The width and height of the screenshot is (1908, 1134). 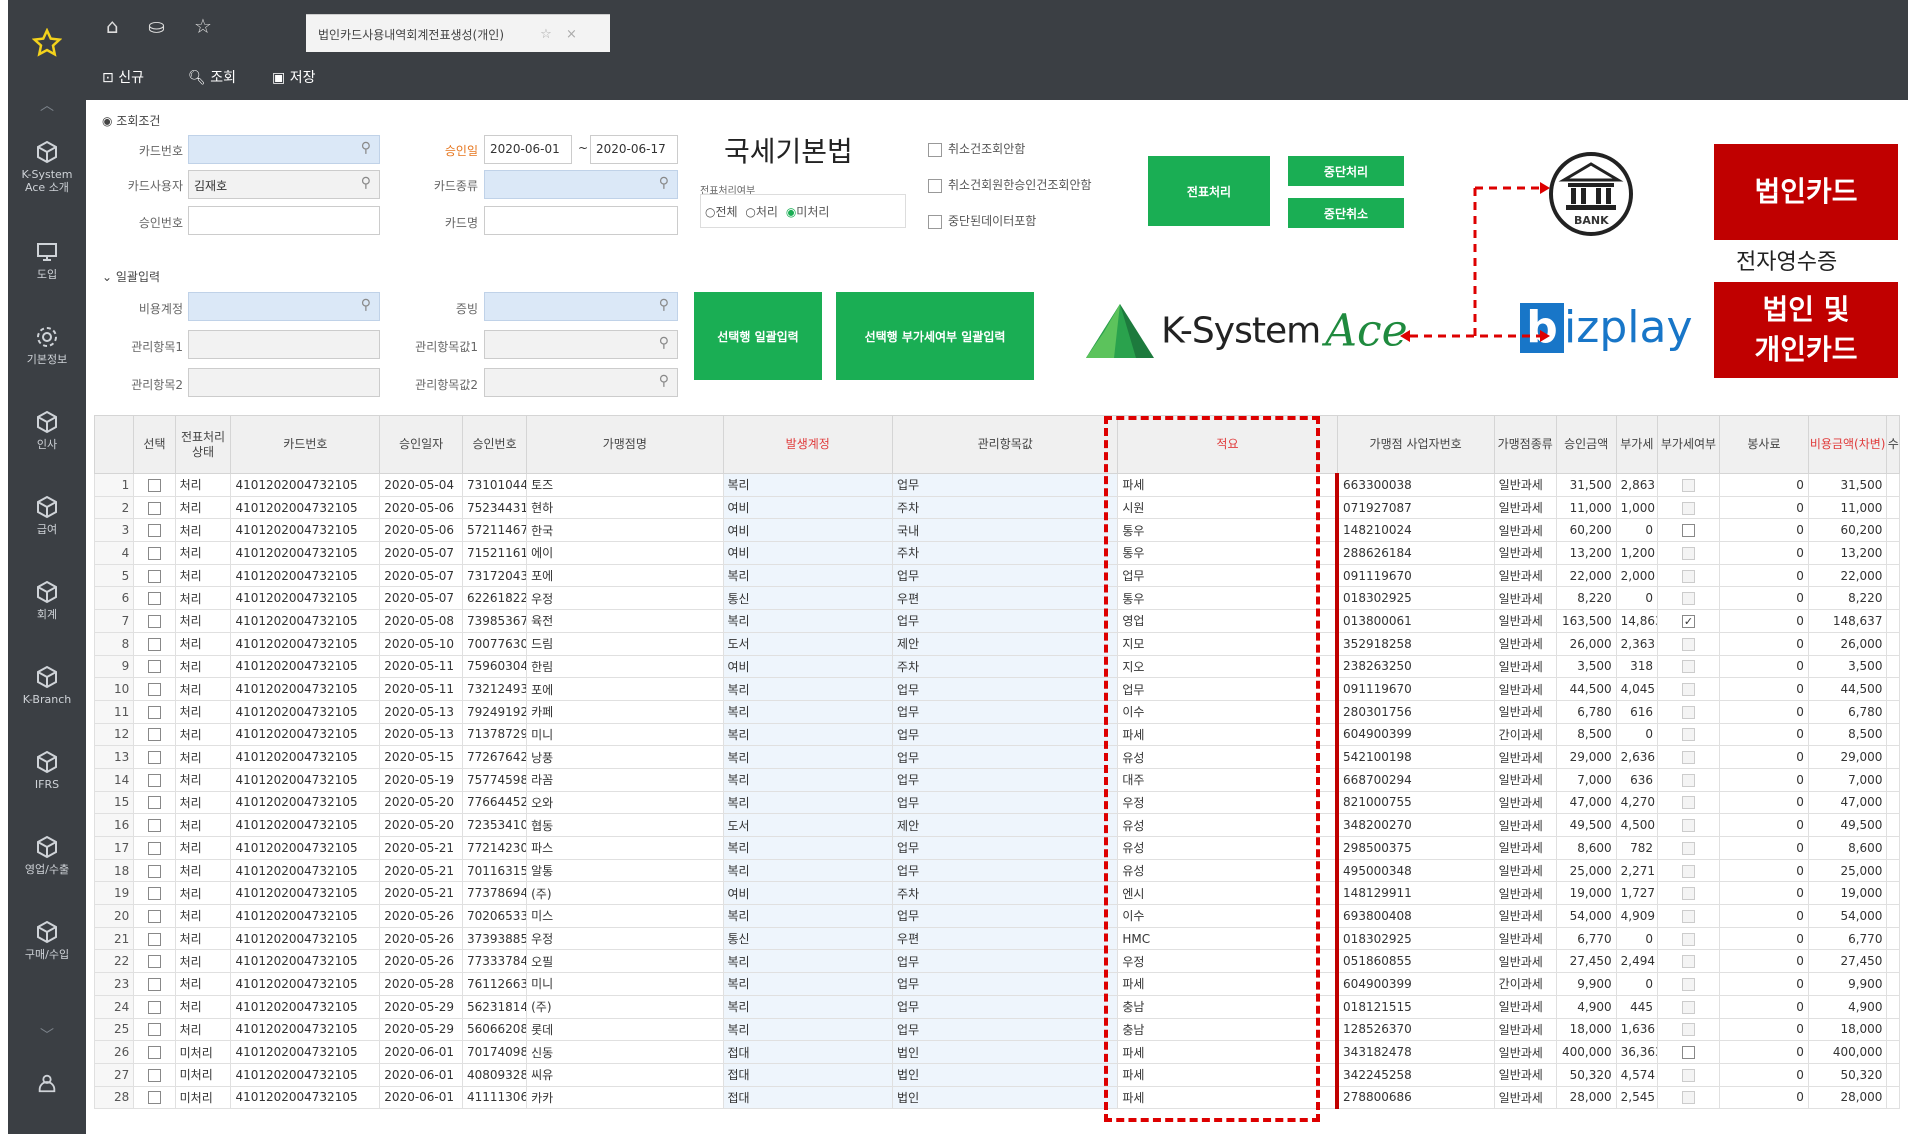 What do you see at coordinates (1005, 825) in the screenshot?
I see `mgmt-value-cell: 제안` at bounding box center [1005, 825].